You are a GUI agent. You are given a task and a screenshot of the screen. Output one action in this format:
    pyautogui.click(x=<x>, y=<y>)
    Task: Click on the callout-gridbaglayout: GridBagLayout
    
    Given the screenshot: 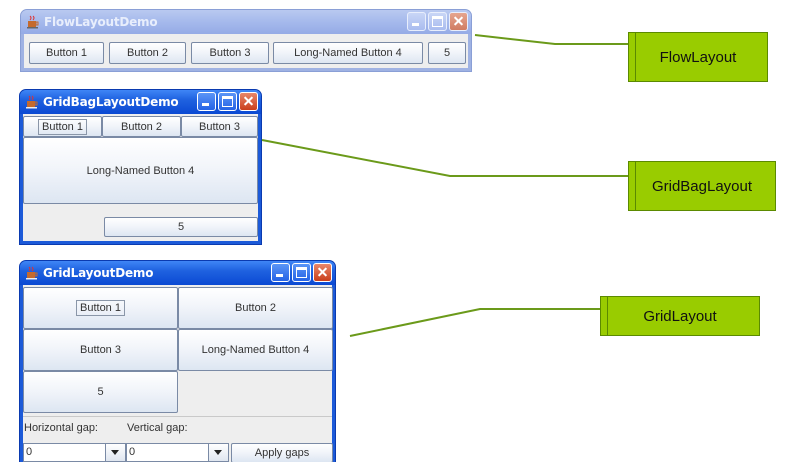 What is the action you would take?
    pyautogui.click(x=702, y=186)
    